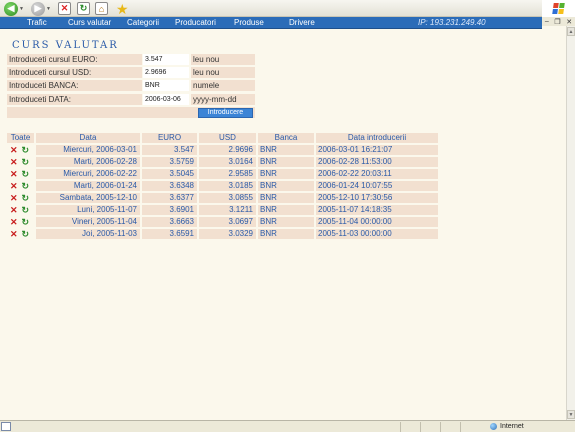 This screenshot has width=575, height=432. What do you see at coordinates (571, 414) in the screenshot?
I see `scroll-down-icon: ▼` at bounding box center [571, 414].